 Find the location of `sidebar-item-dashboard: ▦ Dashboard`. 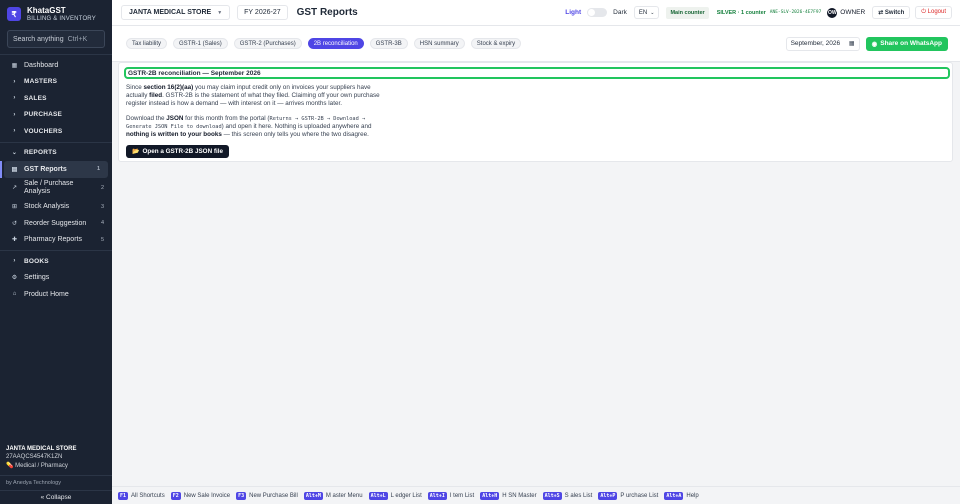

sidebar-item-dashboard: ▦ Dashboard is located at coordinates (56, 65).